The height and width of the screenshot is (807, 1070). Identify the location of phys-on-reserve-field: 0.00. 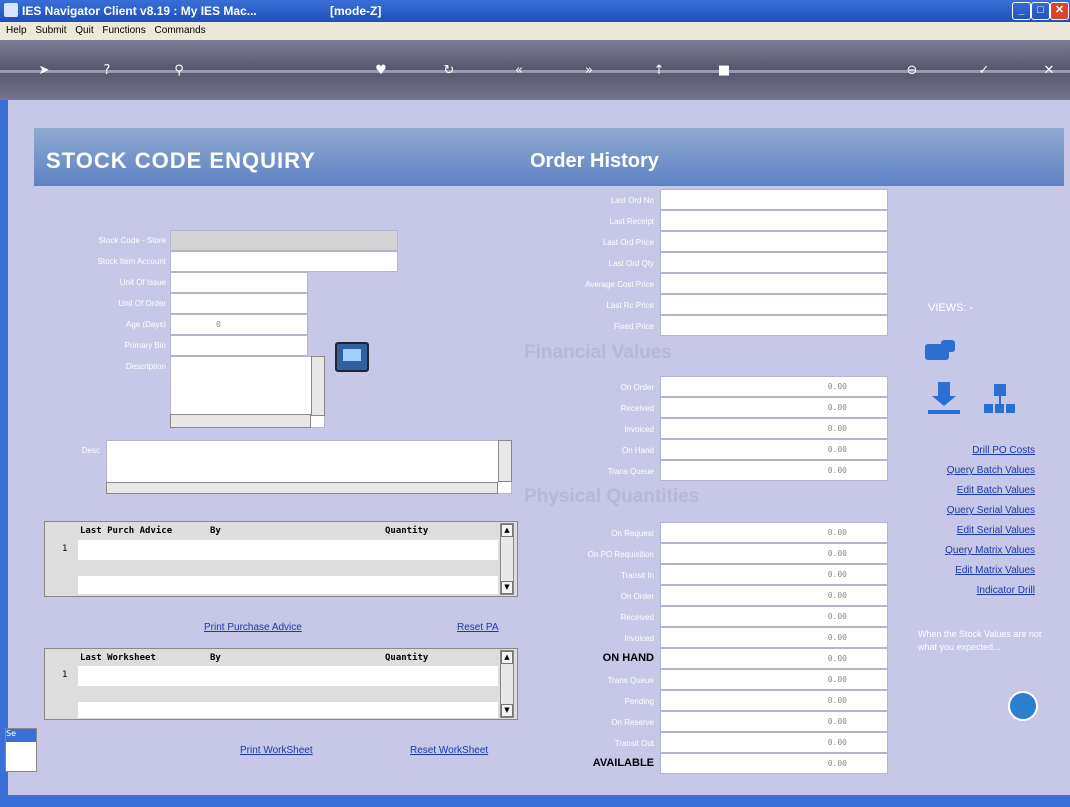
(774, 721).